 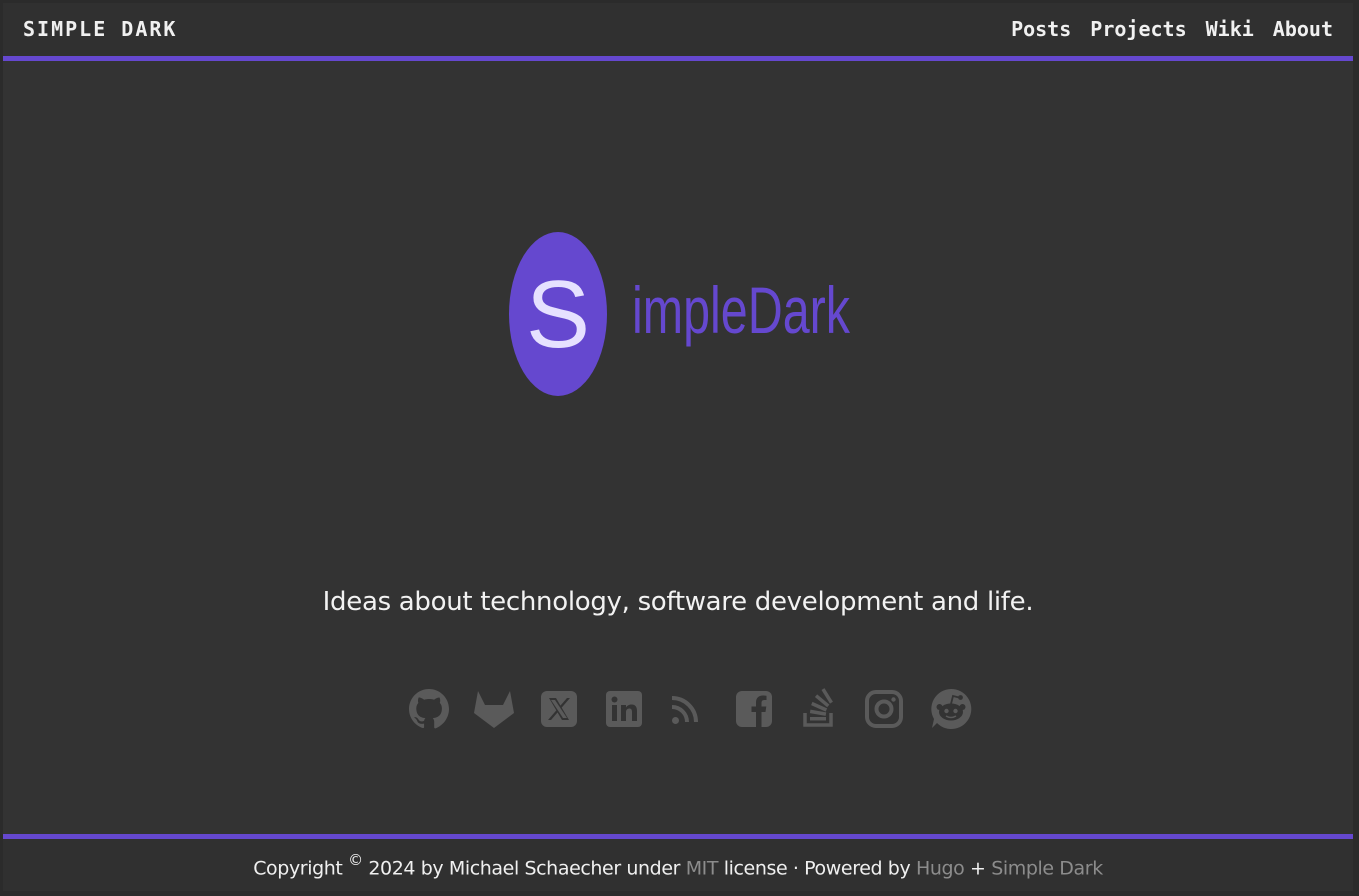 I want to click on github-icon, so click(x=429, y=709).